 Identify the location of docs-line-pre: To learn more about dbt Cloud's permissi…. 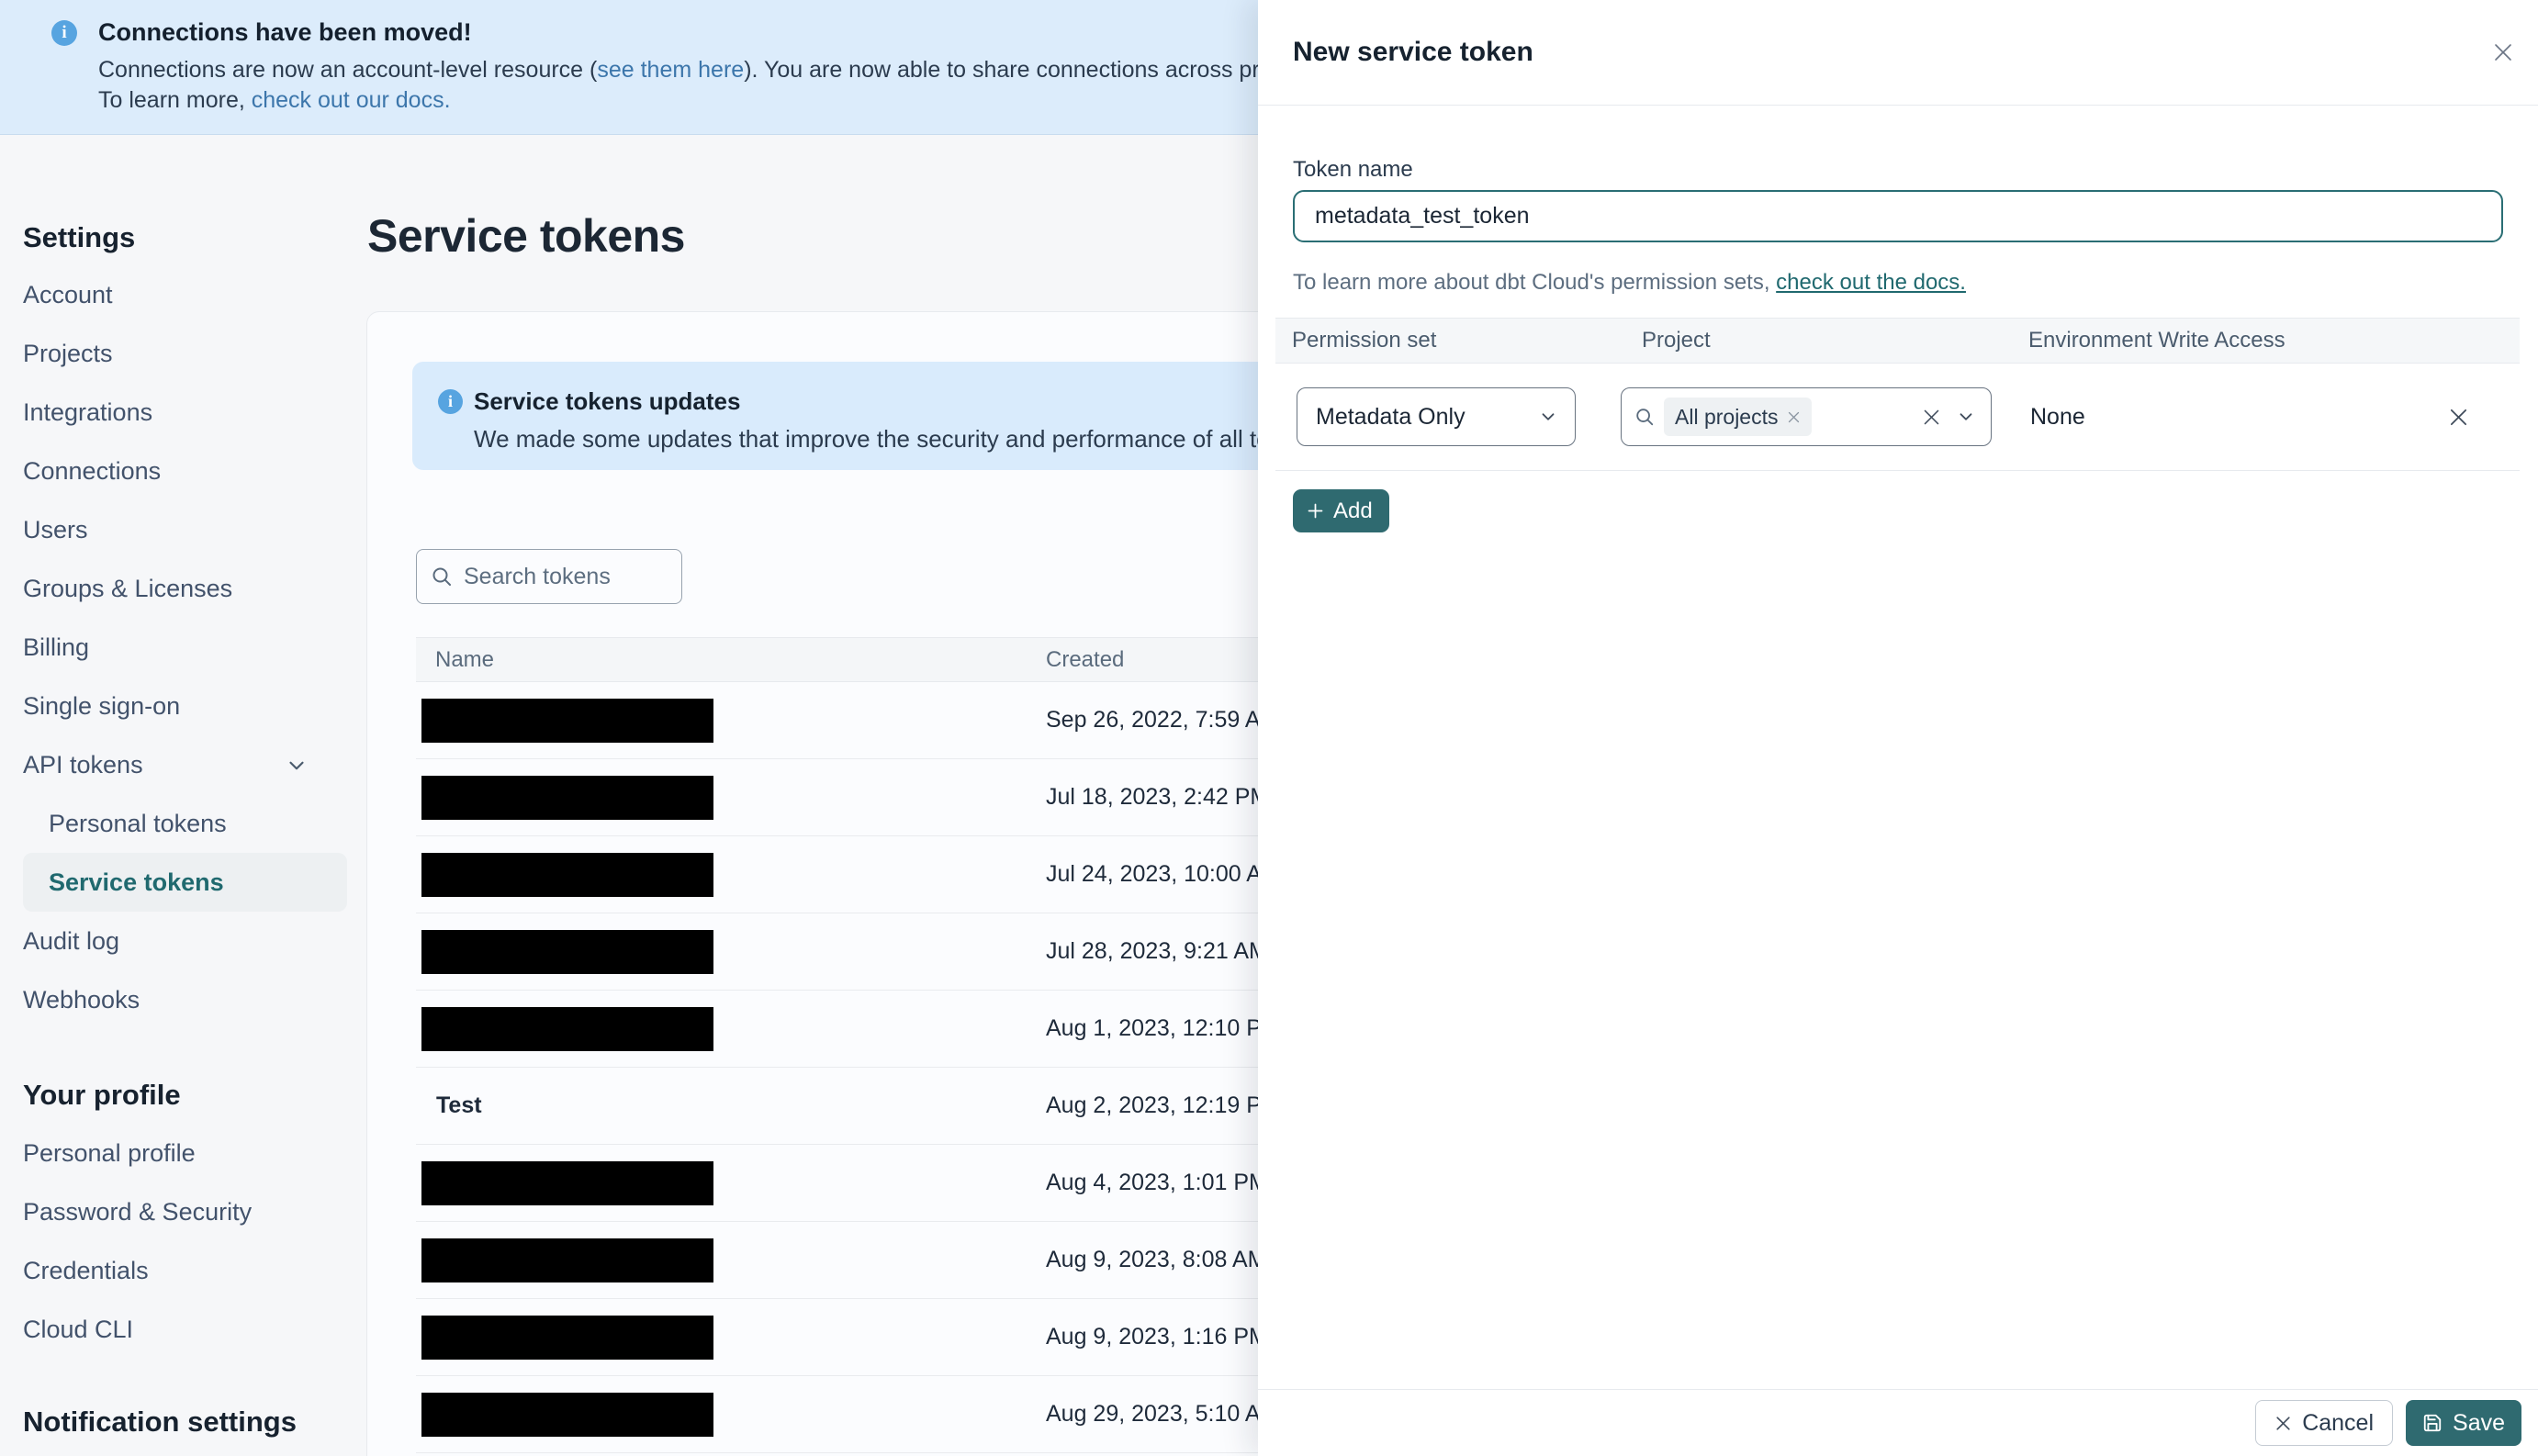
(1535, 282).